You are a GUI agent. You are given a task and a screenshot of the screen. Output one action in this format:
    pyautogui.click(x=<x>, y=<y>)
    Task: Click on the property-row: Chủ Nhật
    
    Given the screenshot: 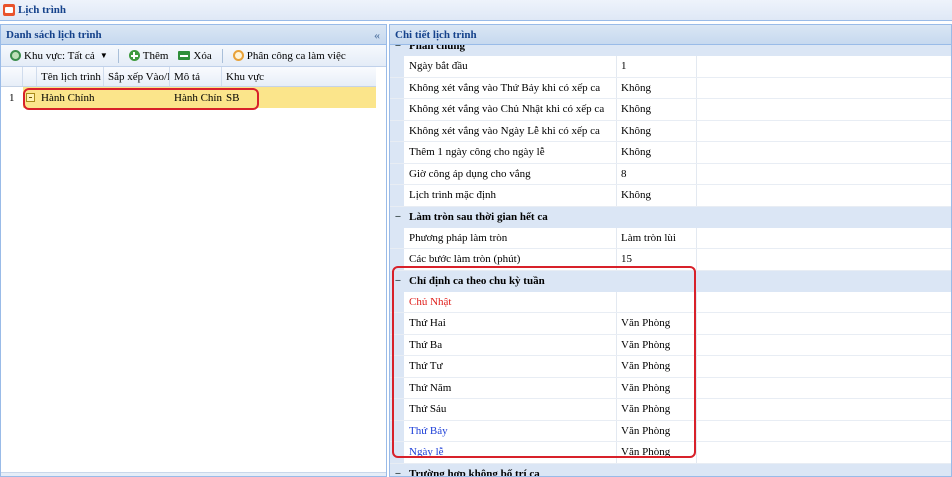 What is the action you would take?
    pyautogui.click(x=670, y=302)
    